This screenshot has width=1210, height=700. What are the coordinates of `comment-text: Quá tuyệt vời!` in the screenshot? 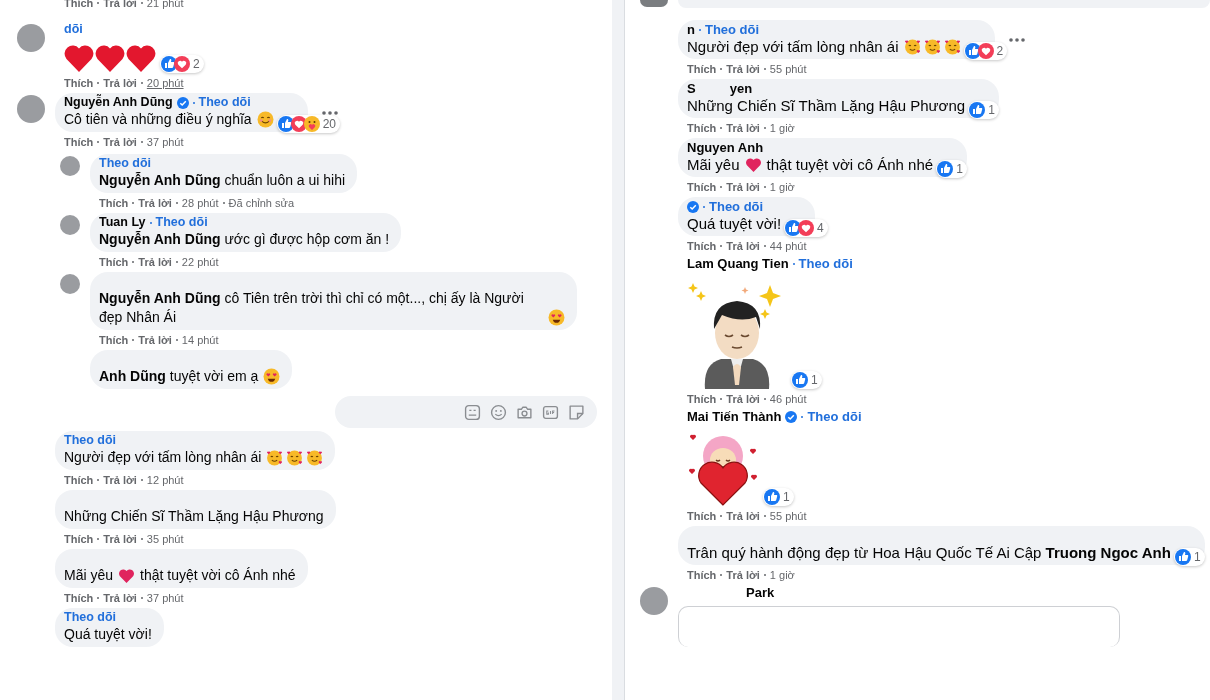 It's located at (734, 223).